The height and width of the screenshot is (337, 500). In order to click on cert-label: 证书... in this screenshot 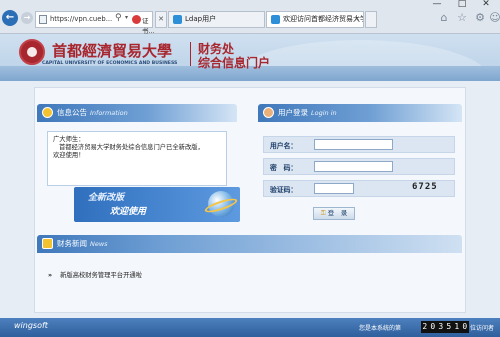, I will do `click(148, 25)`.